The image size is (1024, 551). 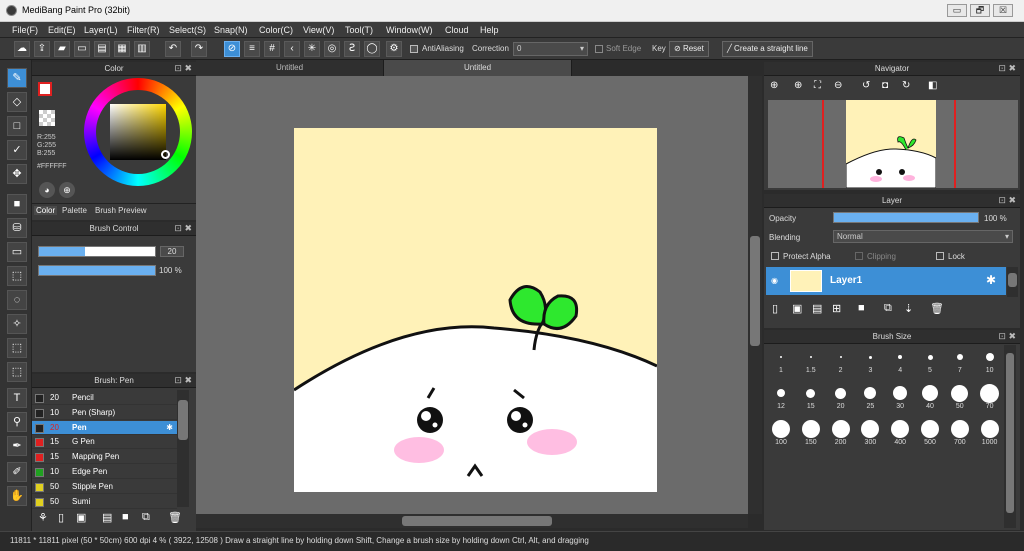 I want to click on brush-list-item: 10 Edge Pen, so click(x=104, y=472).